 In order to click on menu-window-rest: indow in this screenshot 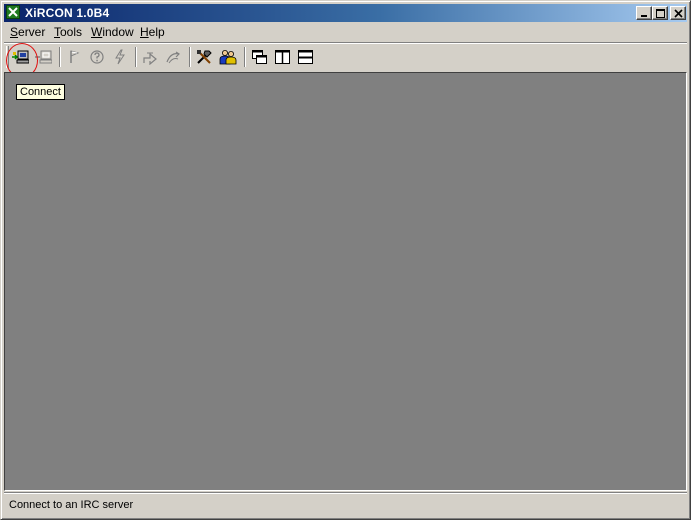, I will do `click(118, 32)`.